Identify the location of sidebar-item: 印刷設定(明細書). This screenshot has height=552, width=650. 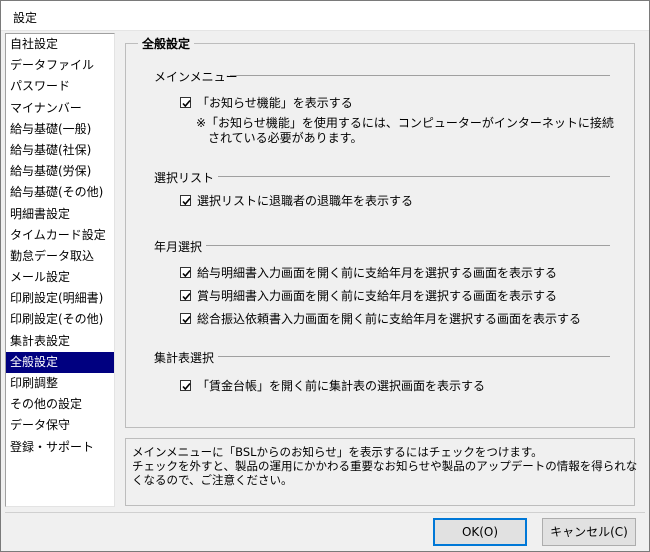
(60, 298).